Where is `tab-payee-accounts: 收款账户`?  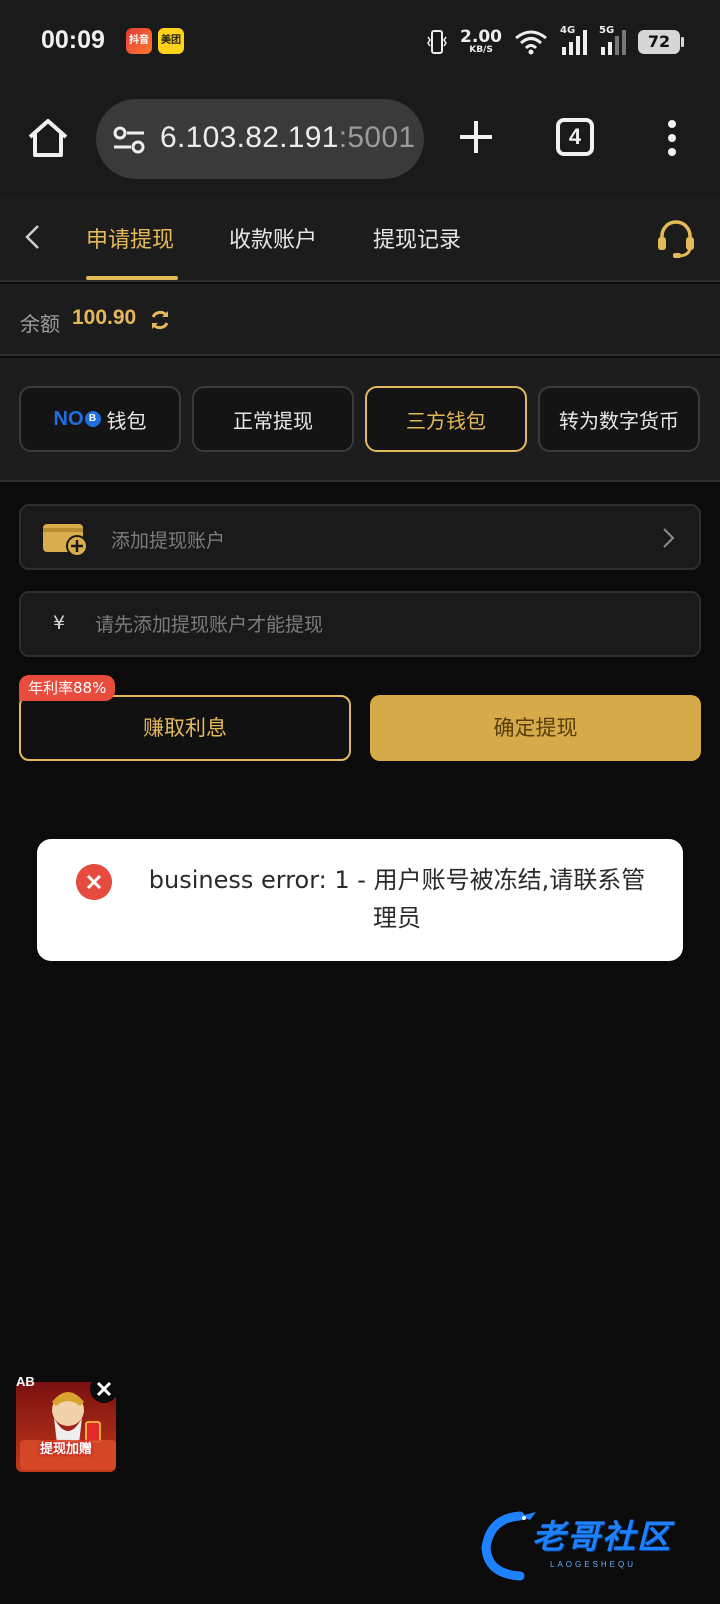 tab-payee-accounts: 收款账户 is located at coordinates (273, 238).